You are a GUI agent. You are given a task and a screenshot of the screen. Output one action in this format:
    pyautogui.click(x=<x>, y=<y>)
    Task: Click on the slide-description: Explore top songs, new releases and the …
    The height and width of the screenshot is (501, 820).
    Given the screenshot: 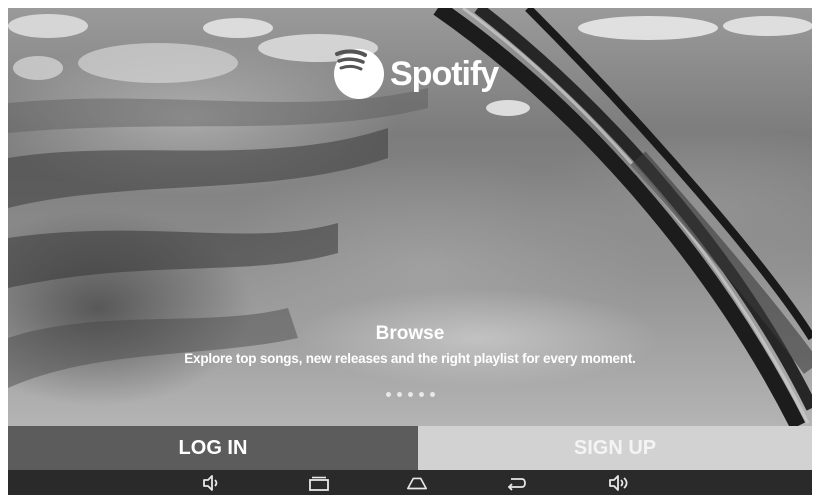 What is the action you would take?
    pyautogui.click(x=410, y=358)
    